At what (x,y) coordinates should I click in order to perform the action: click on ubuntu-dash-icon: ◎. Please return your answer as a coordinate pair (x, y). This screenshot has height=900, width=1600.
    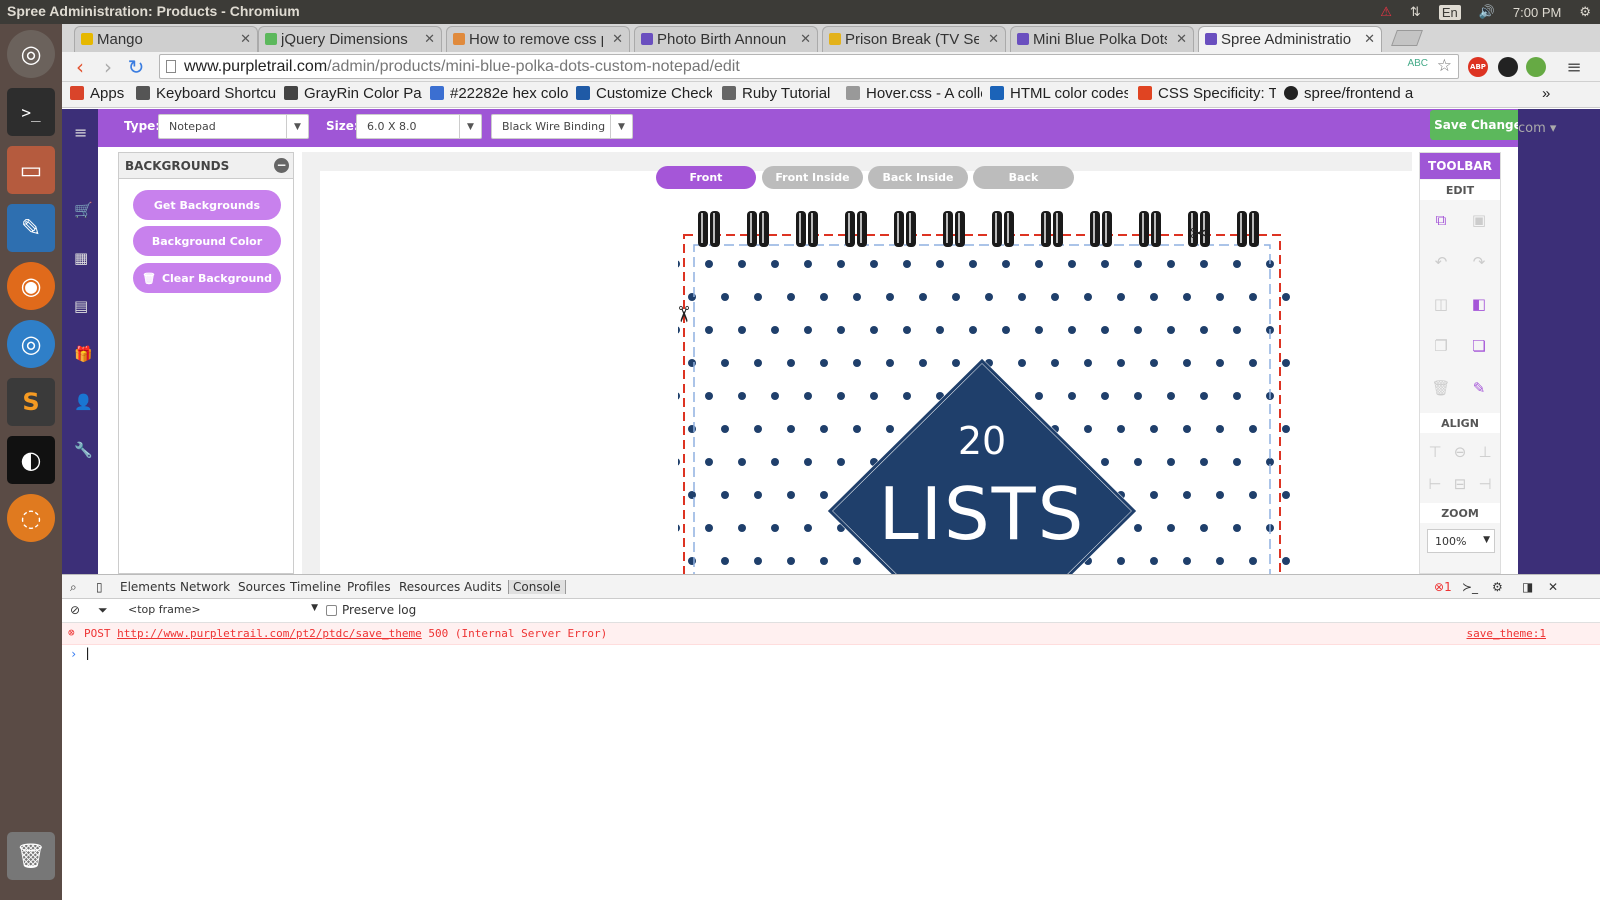
    Looking at the image, I should click on (31, 54).